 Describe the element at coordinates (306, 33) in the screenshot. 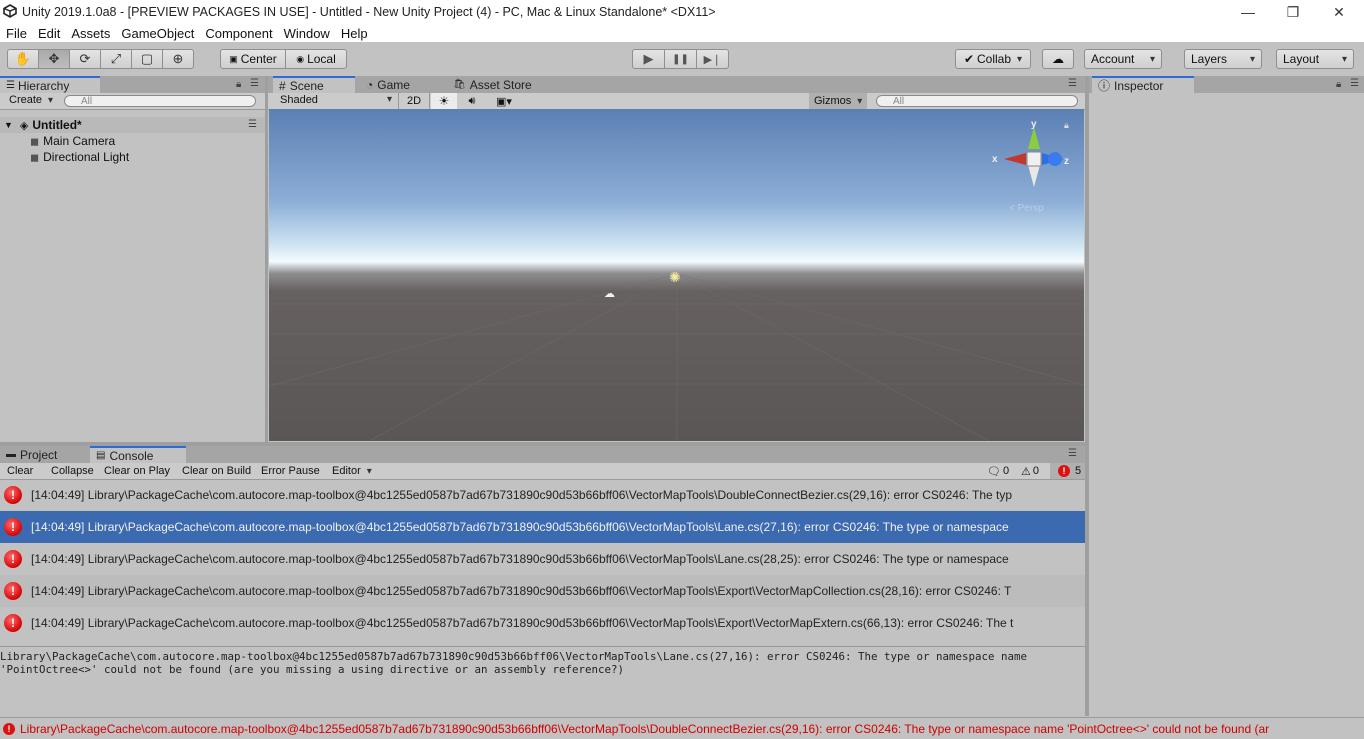

I see `menu-window: Window` at that location.